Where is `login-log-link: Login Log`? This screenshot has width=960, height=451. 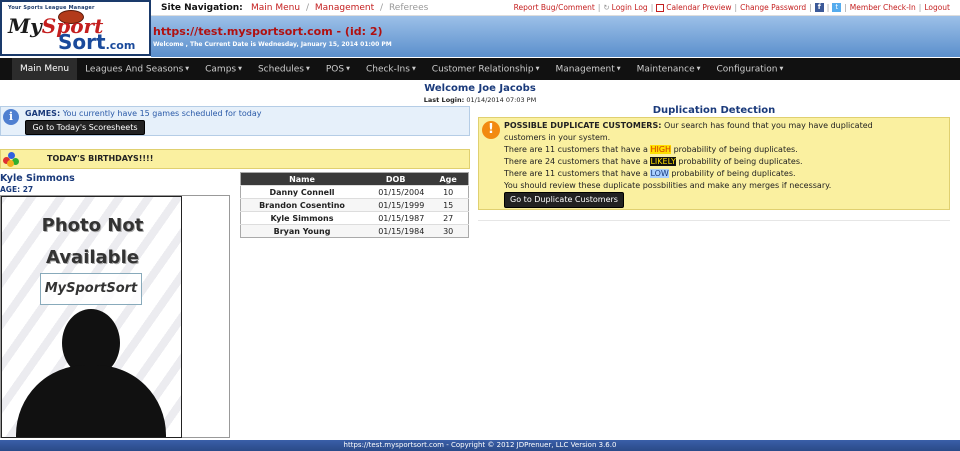 login-log-link: Login Log is located at coordinates (630, 7).